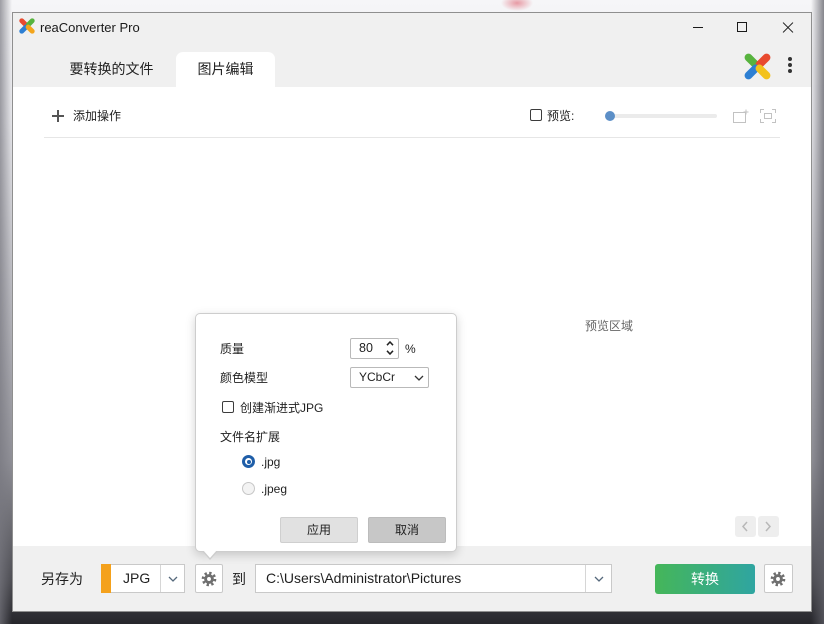  Describe the element at coordinates (248, 461) in the screenshot. I see `extension-radio-jpg` at that location.